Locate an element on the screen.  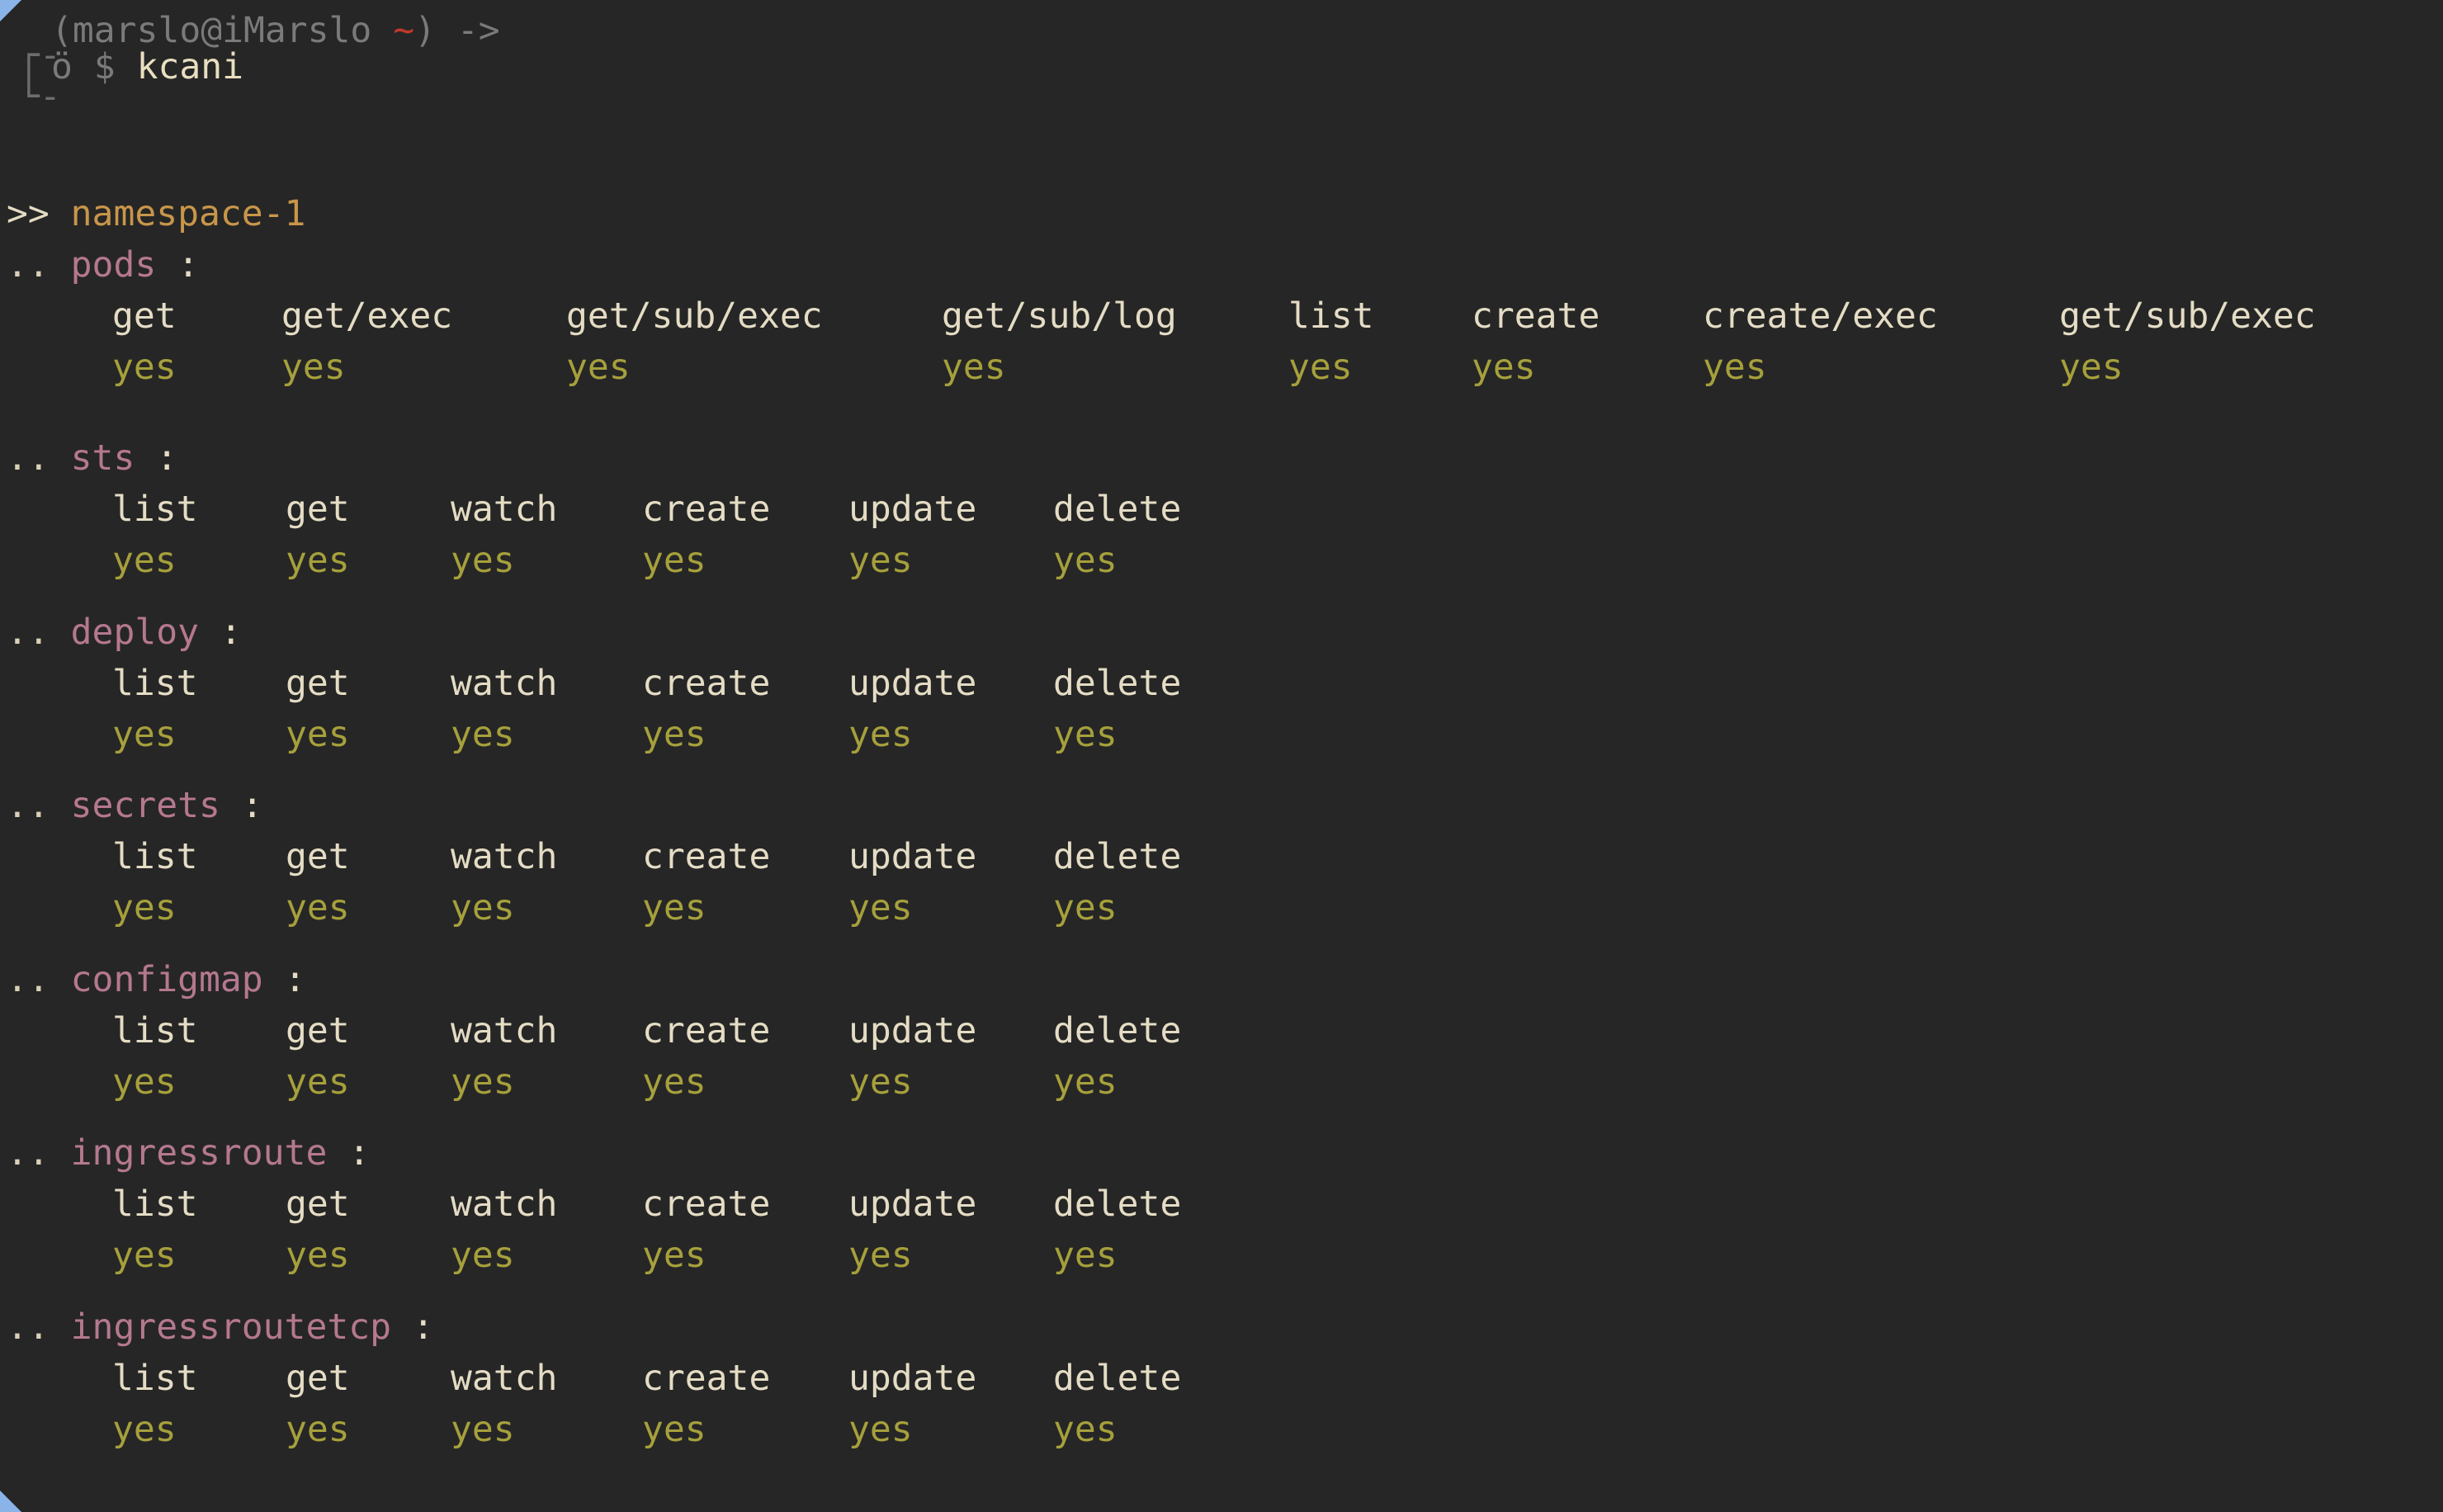
resource-name-secrets: secrets is located at coordinates (145, 805).